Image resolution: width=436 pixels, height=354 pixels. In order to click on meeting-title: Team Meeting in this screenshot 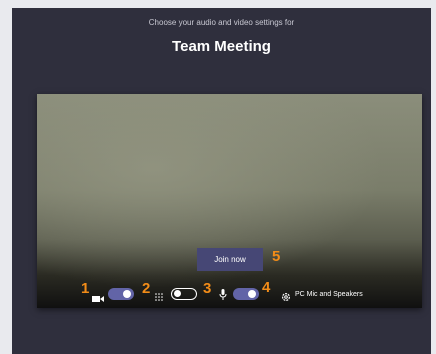, I will do `click(221, 46)`.